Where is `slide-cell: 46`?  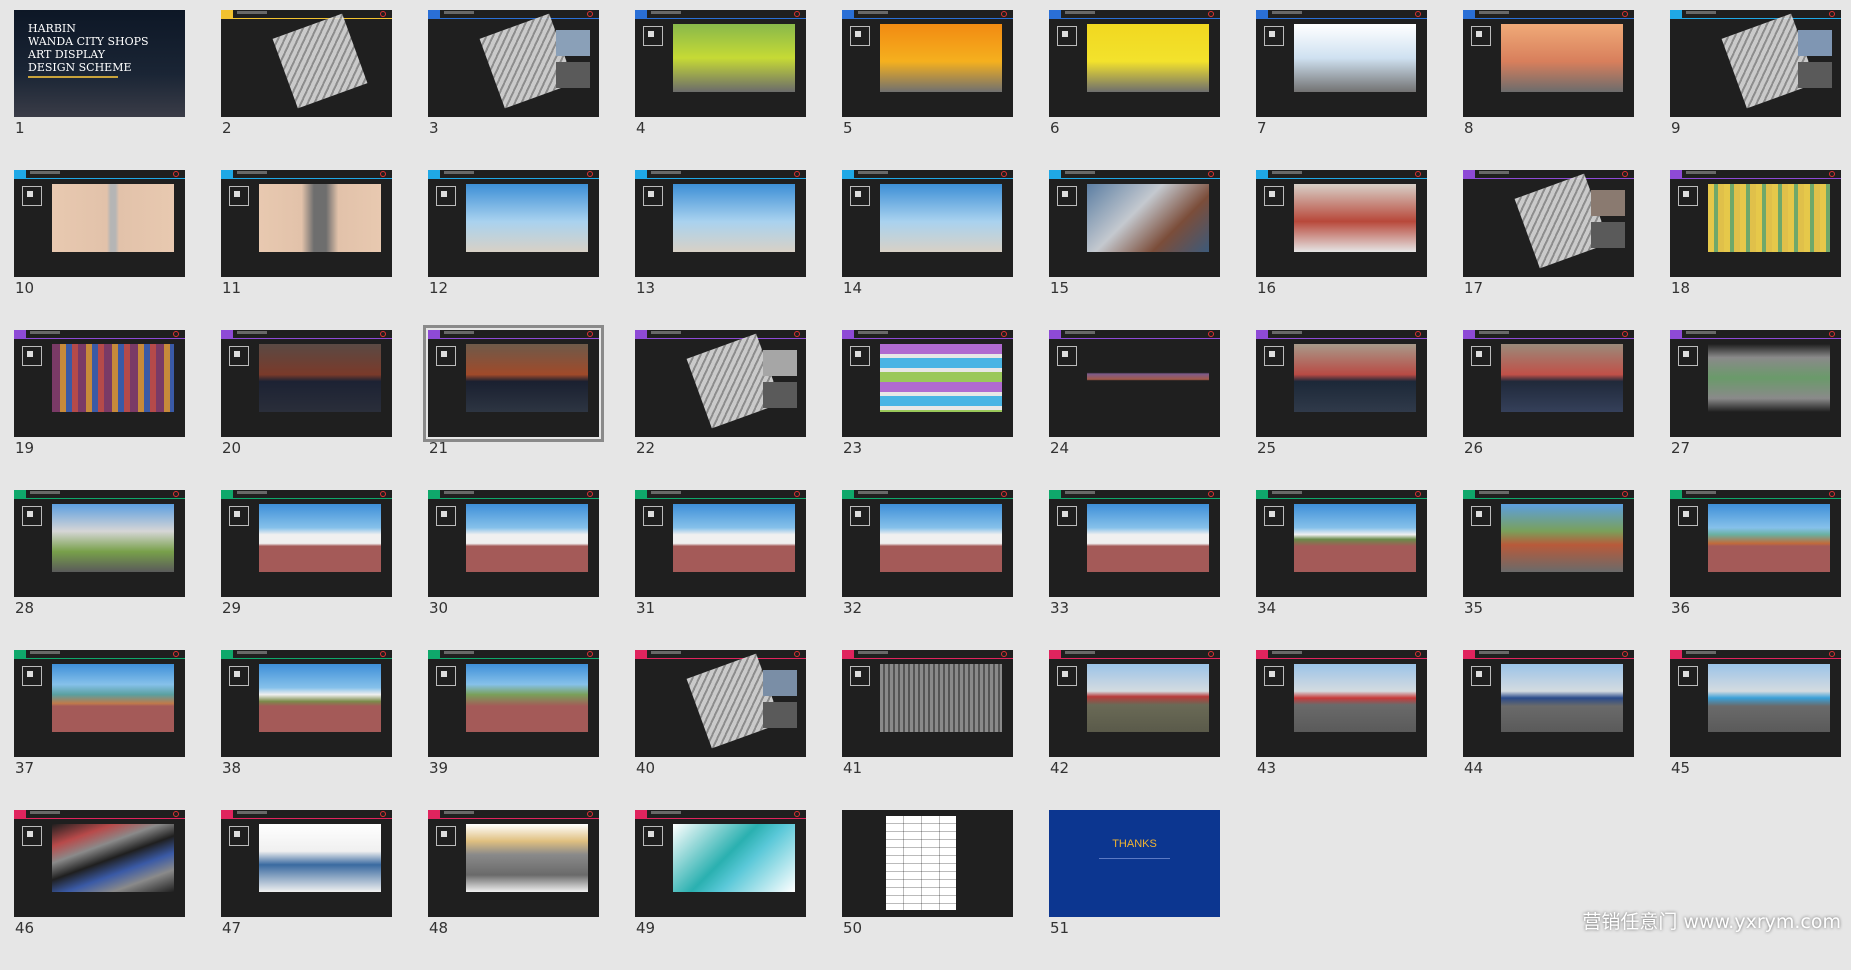 slide-cell: 46 is located at coordinates (99, 885).